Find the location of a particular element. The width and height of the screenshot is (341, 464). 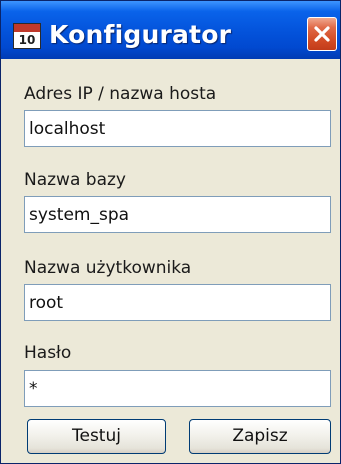

calendar-icon: 10 is located at coordinates (27, 36).